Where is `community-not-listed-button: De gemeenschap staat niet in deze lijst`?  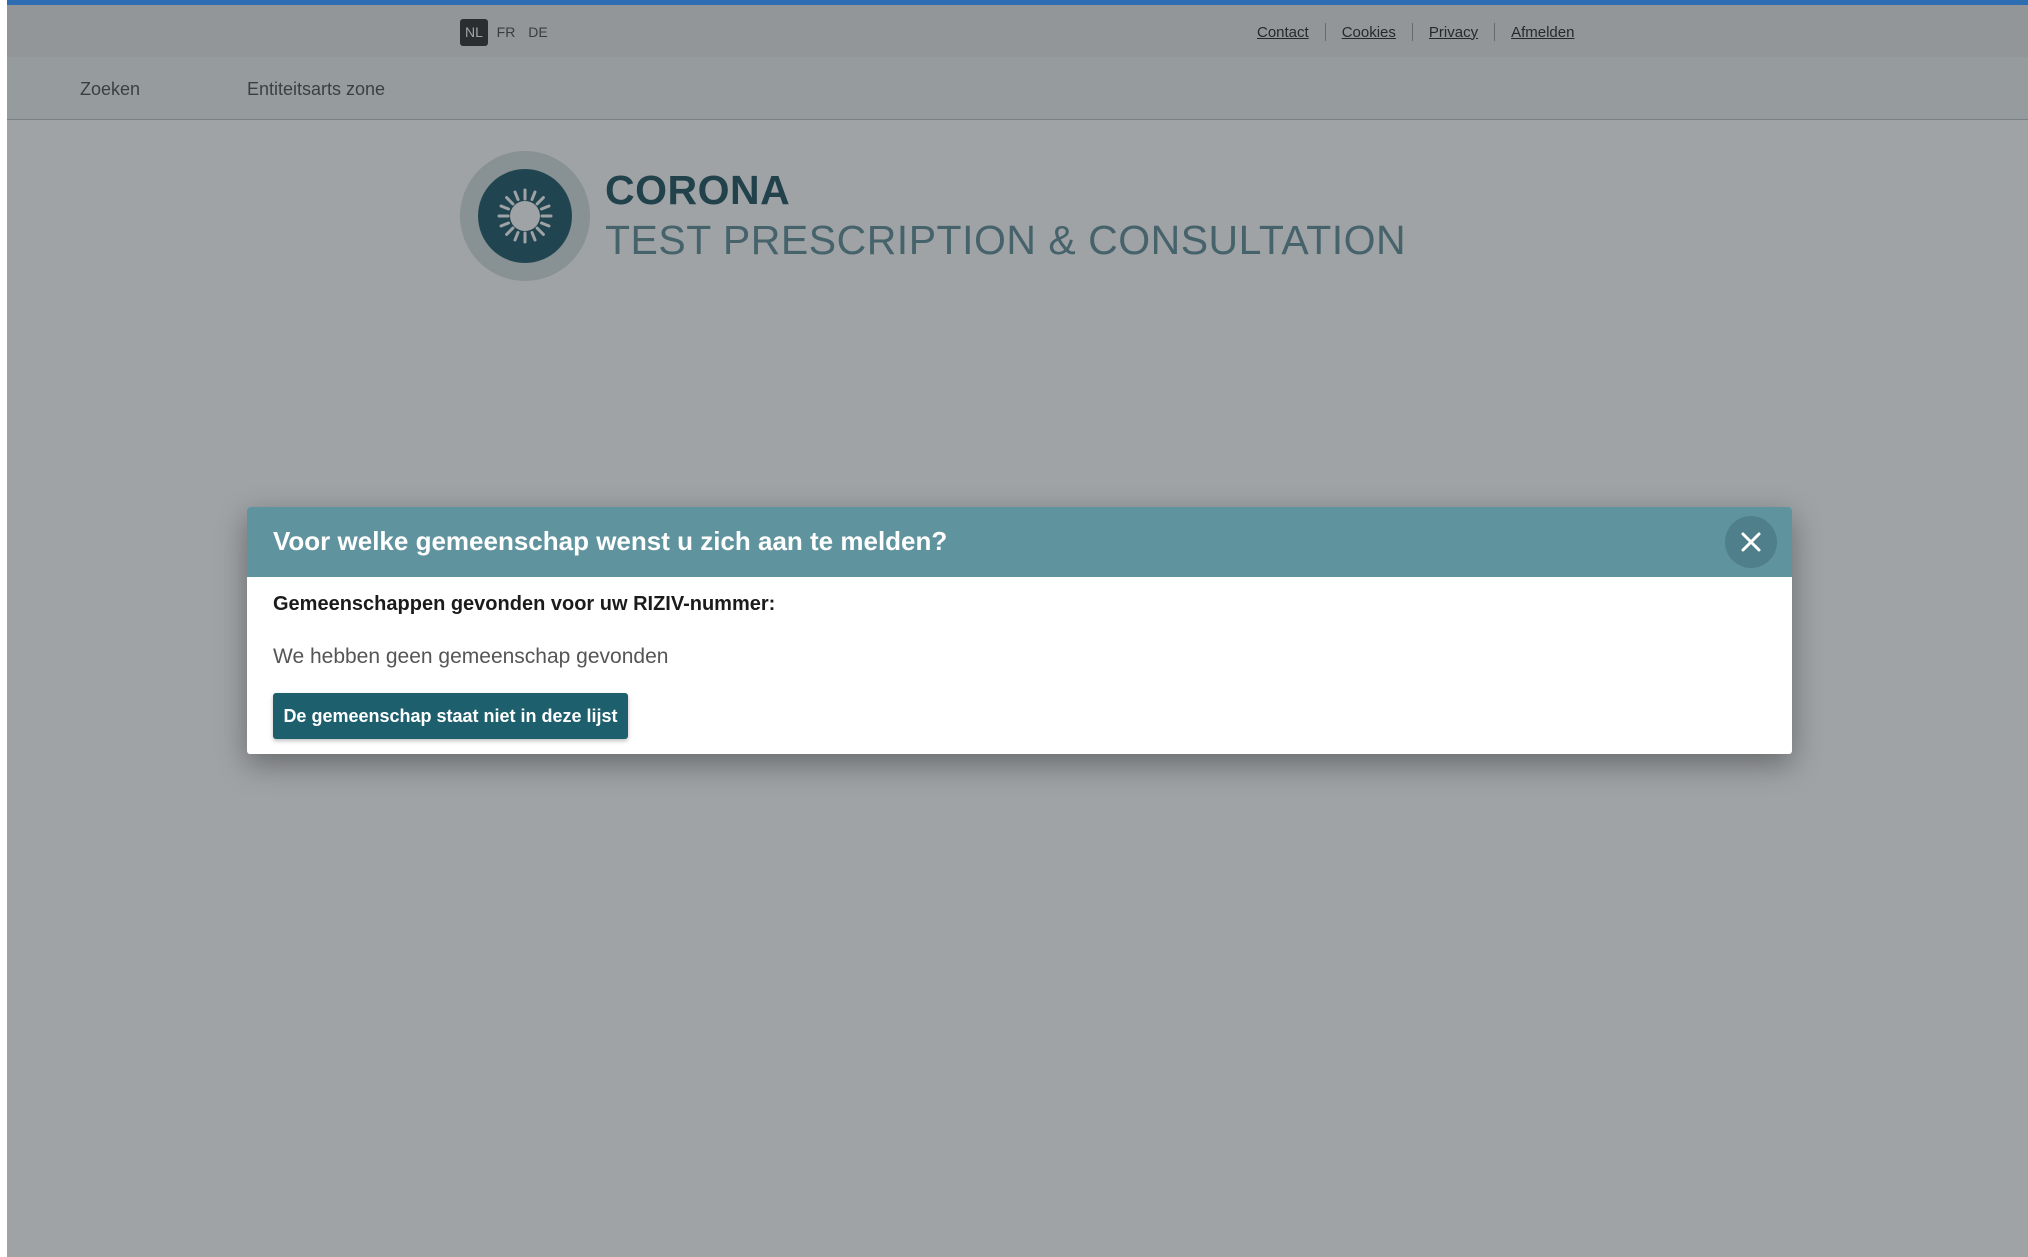
community-not-listed-button: De gemeenschap staat niet in deze lijst is located at coordinates (450, 716).